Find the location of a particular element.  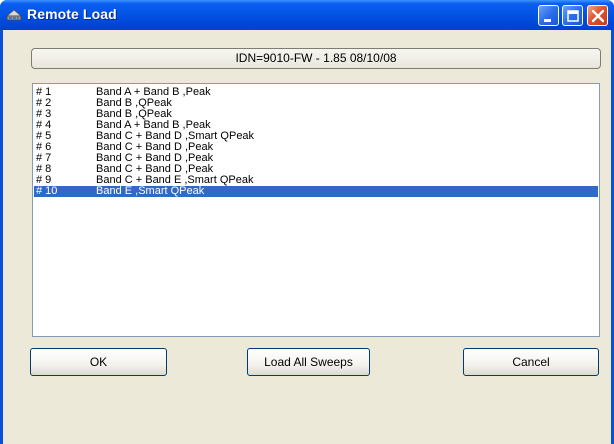

maximize-icon is located at coordinates (573, 16).